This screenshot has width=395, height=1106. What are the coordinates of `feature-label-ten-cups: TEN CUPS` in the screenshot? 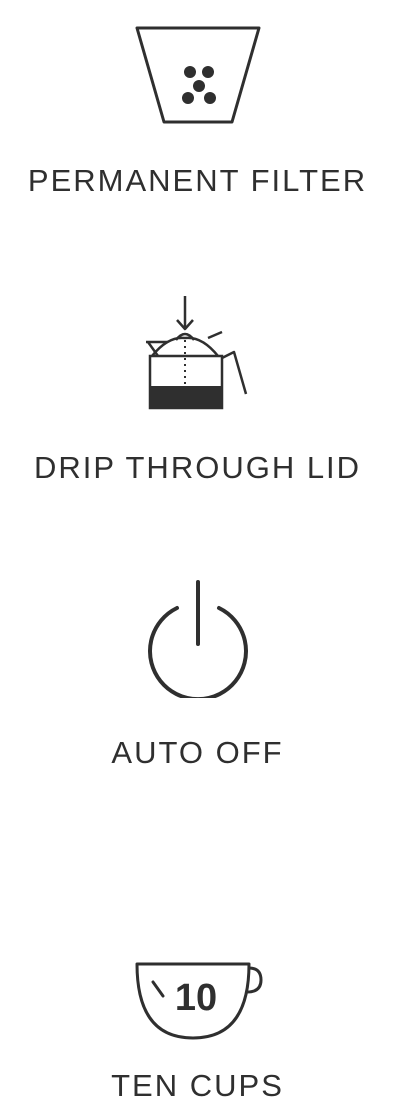 It's located at (197, 1085).